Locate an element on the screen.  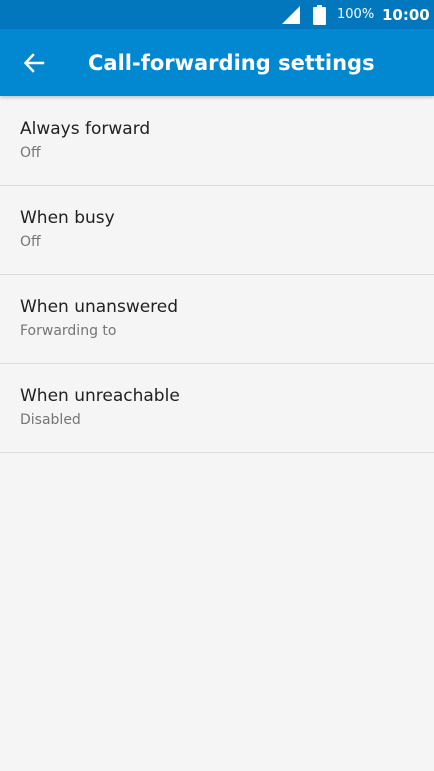
list-item-when-unanswered: When unanswered Forwarding to is located at coordinates (217, 319).